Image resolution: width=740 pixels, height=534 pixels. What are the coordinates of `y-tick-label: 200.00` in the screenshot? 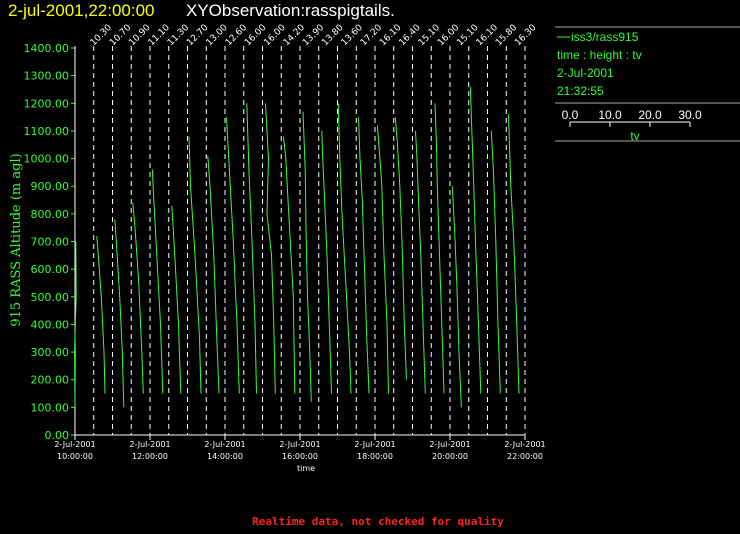 It's located at (50, 380).